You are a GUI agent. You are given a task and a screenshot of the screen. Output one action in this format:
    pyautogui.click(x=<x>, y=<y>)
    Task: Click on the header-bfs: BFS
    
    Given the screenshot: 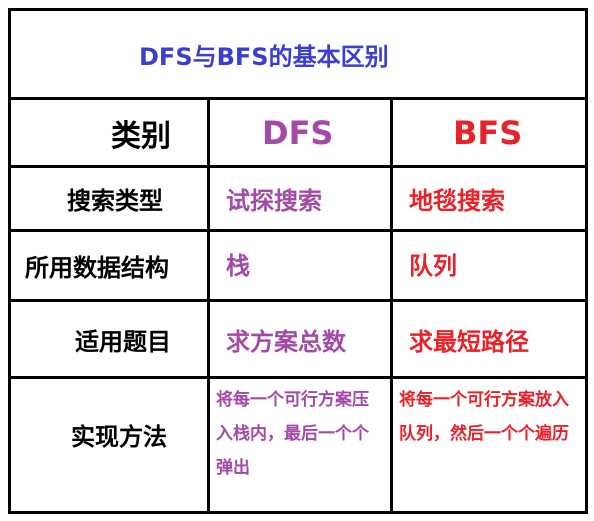 What is the action you would take?
    pyautogui.click(x=488, y=132)
    